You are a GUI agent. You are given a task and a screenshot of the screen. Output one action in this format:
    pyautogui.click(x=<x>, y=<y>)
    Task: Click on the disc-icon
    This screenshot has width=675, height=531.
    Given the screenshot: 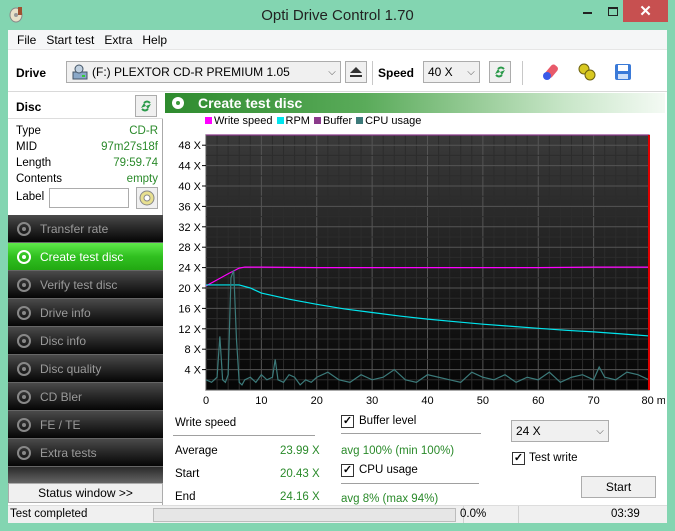 What is the action you would take?
    pyautogui.click(x=147, y=198)
    